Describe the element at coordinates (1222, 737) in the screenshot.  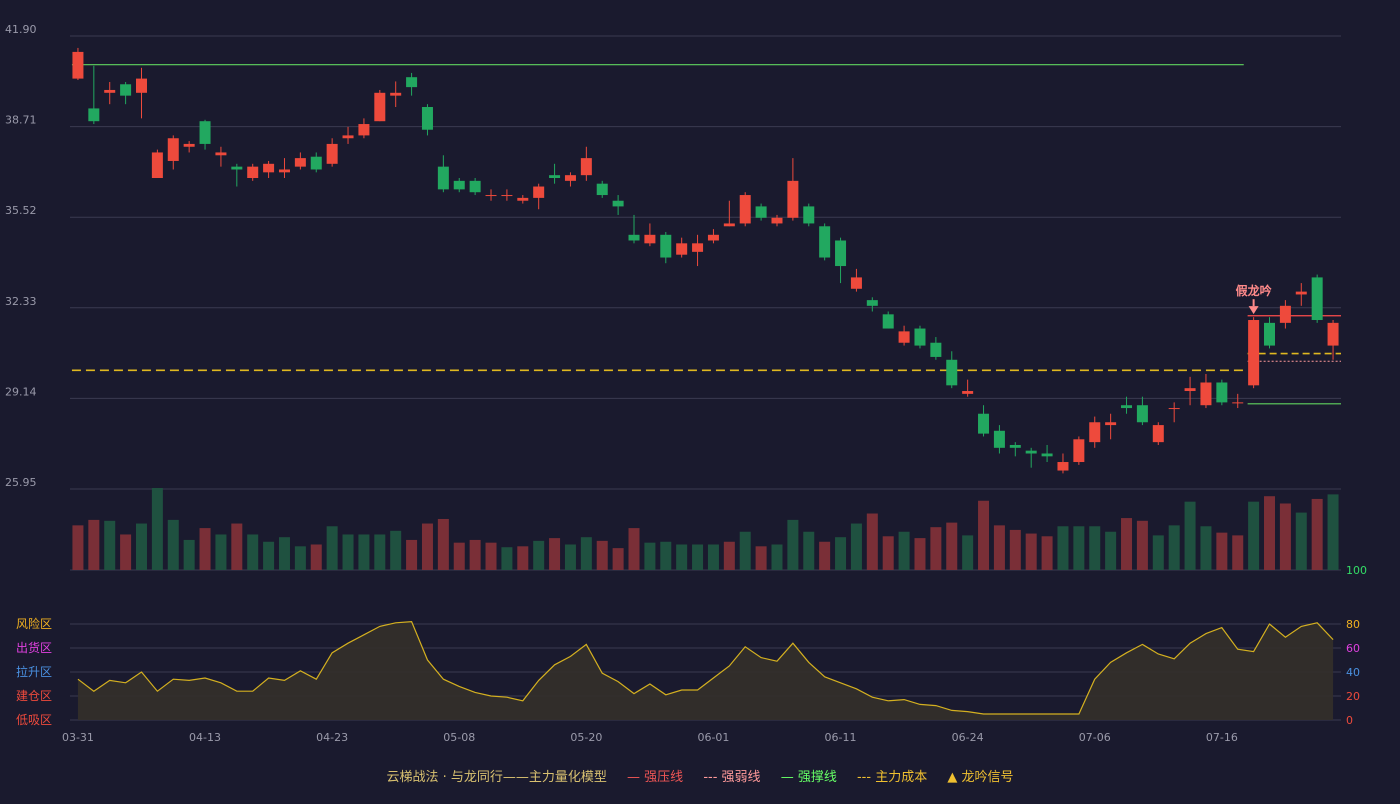
I see `date-tick-label: 07-16` at that location.